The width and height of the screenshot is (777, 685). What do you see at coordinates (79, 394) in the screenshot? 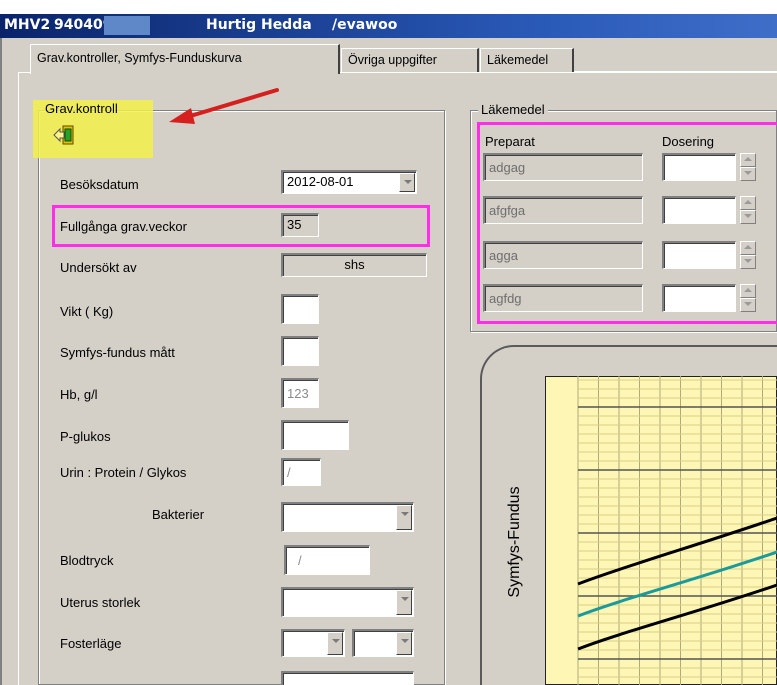
I see `hb-label: Hb, g/l` at bounding box center [79, 394].